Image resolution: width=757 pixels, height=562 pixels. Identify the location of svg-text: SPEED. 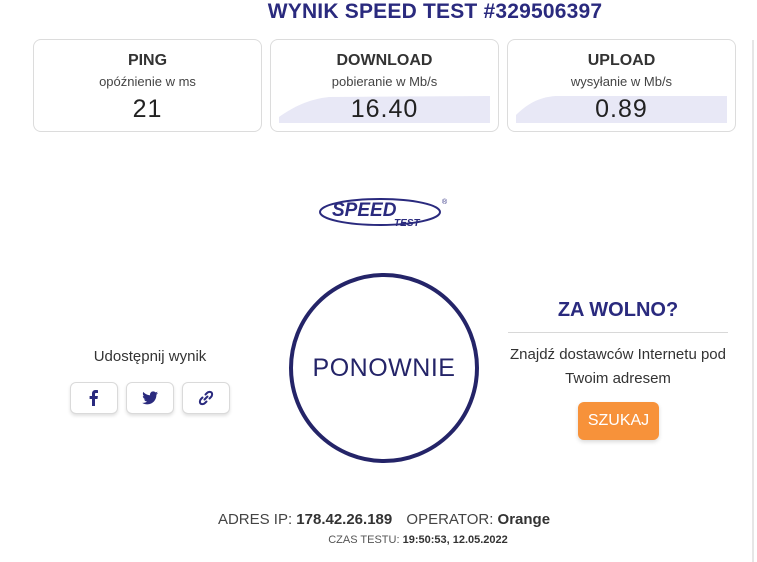
(364, 210).